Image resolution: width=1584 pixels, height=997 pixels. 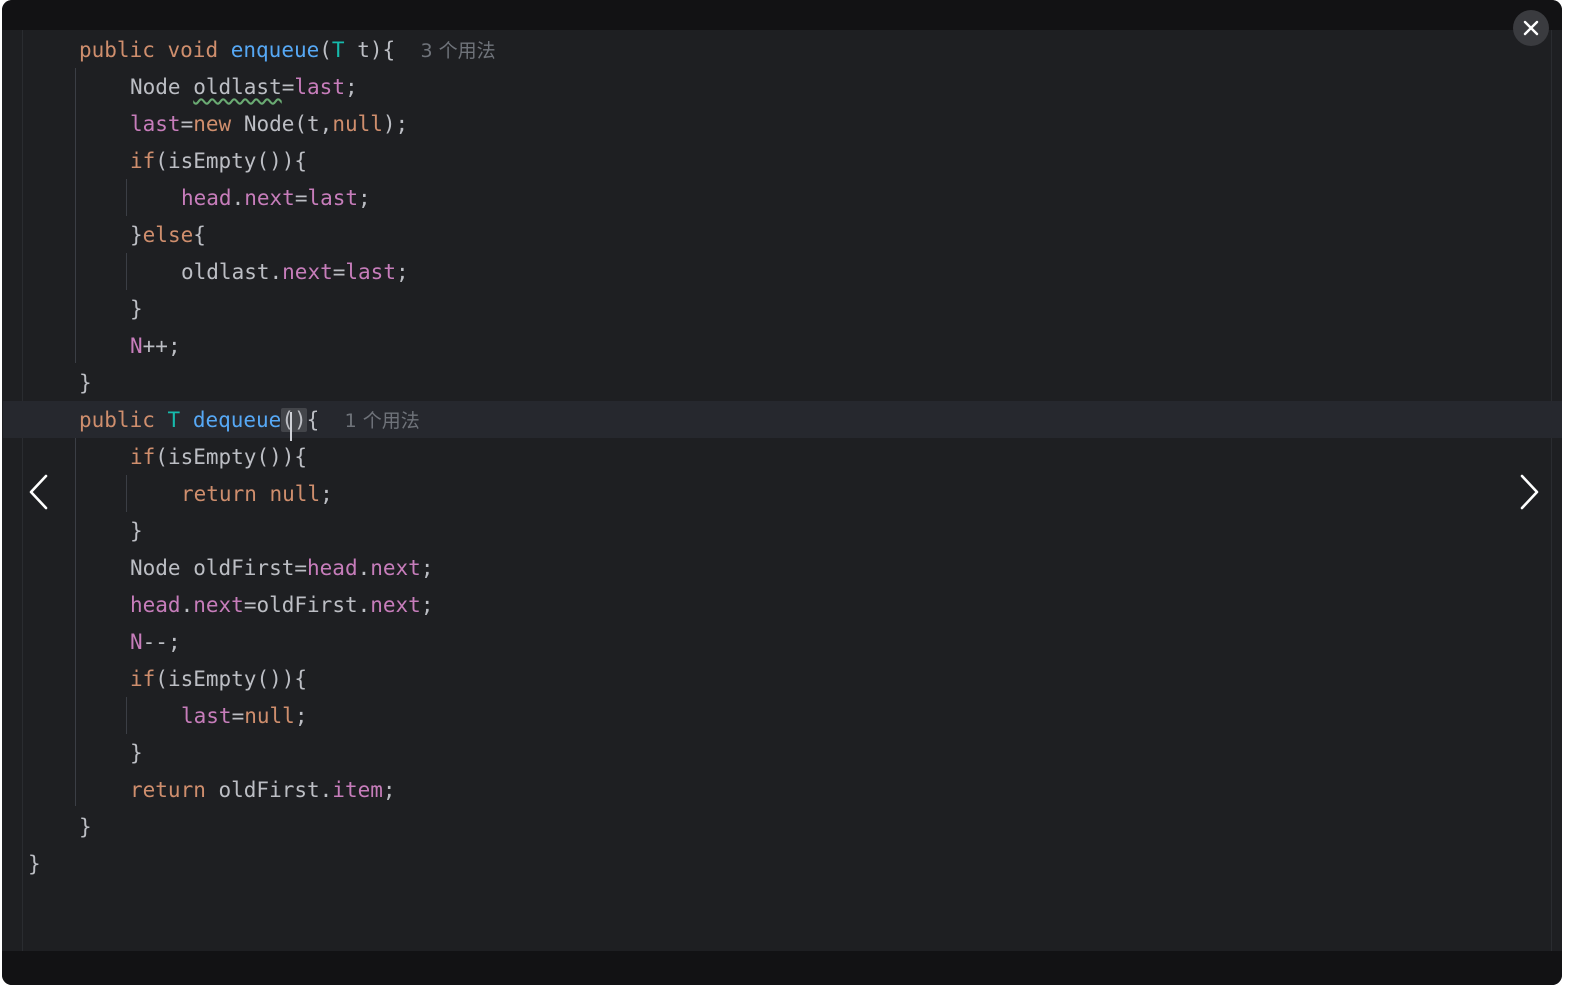 I want to click on code-line: oldlast.next=last;, so click(x=295, y=272).